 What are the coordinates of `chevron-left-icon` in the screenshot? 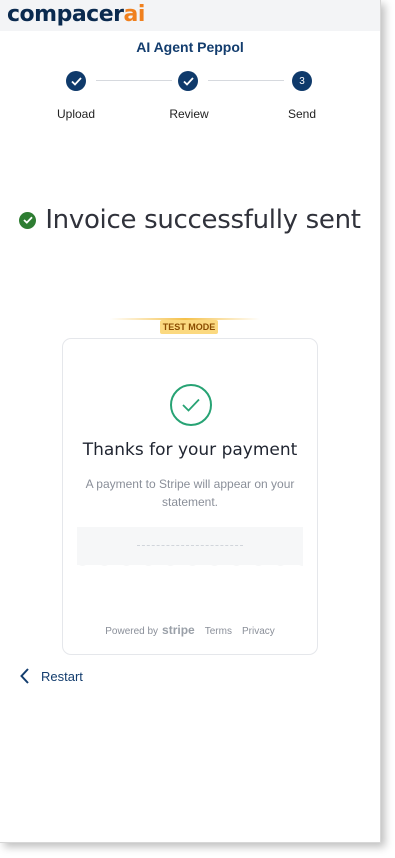 It's located at (24, 676).